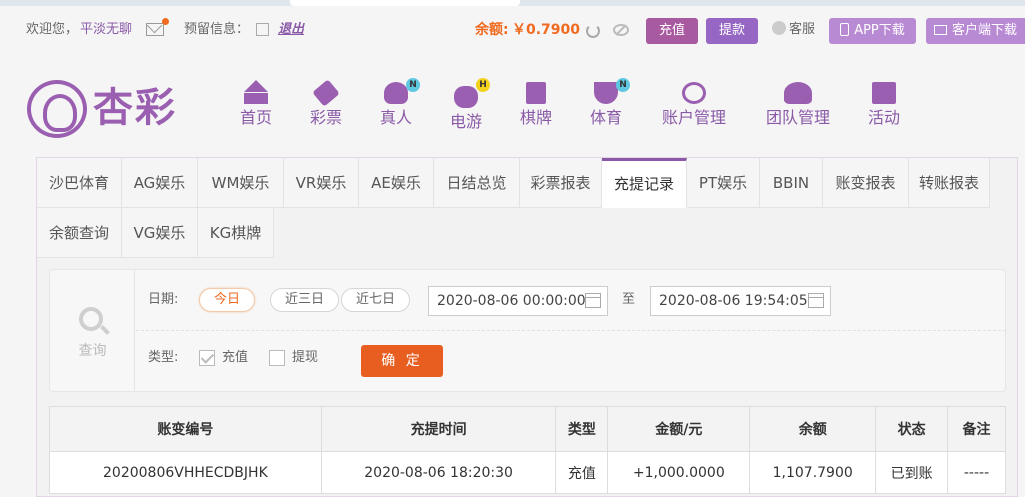 The width and height of the screenshot is (1025, 497). What do you see at coordinates (465, 121) in the screenshot?
I see `nav-label: 电游` at bounding box center [465, 121].